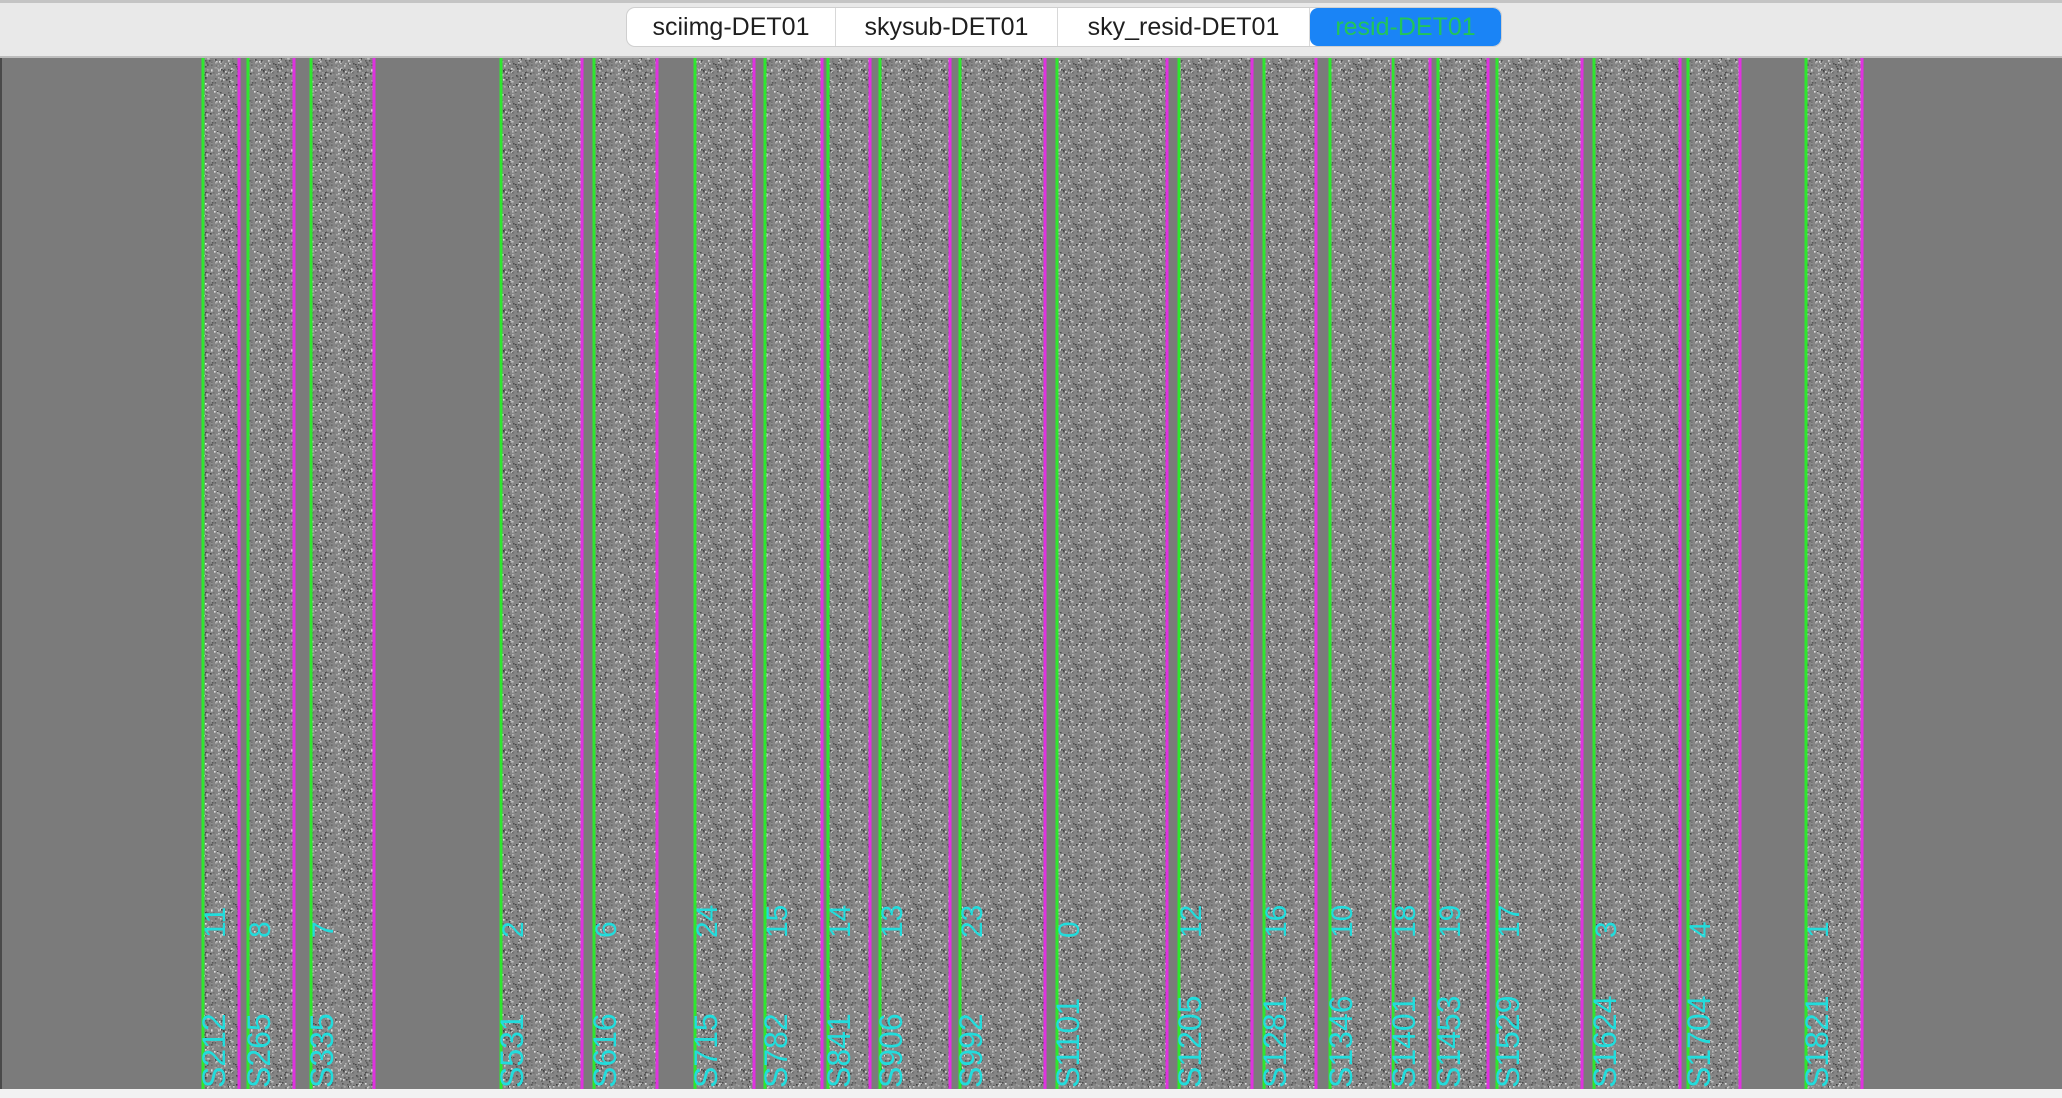 This screenshot has height=1098, width=2062. I want to click on slit-id-label: S1281, so click(1275, 1041).